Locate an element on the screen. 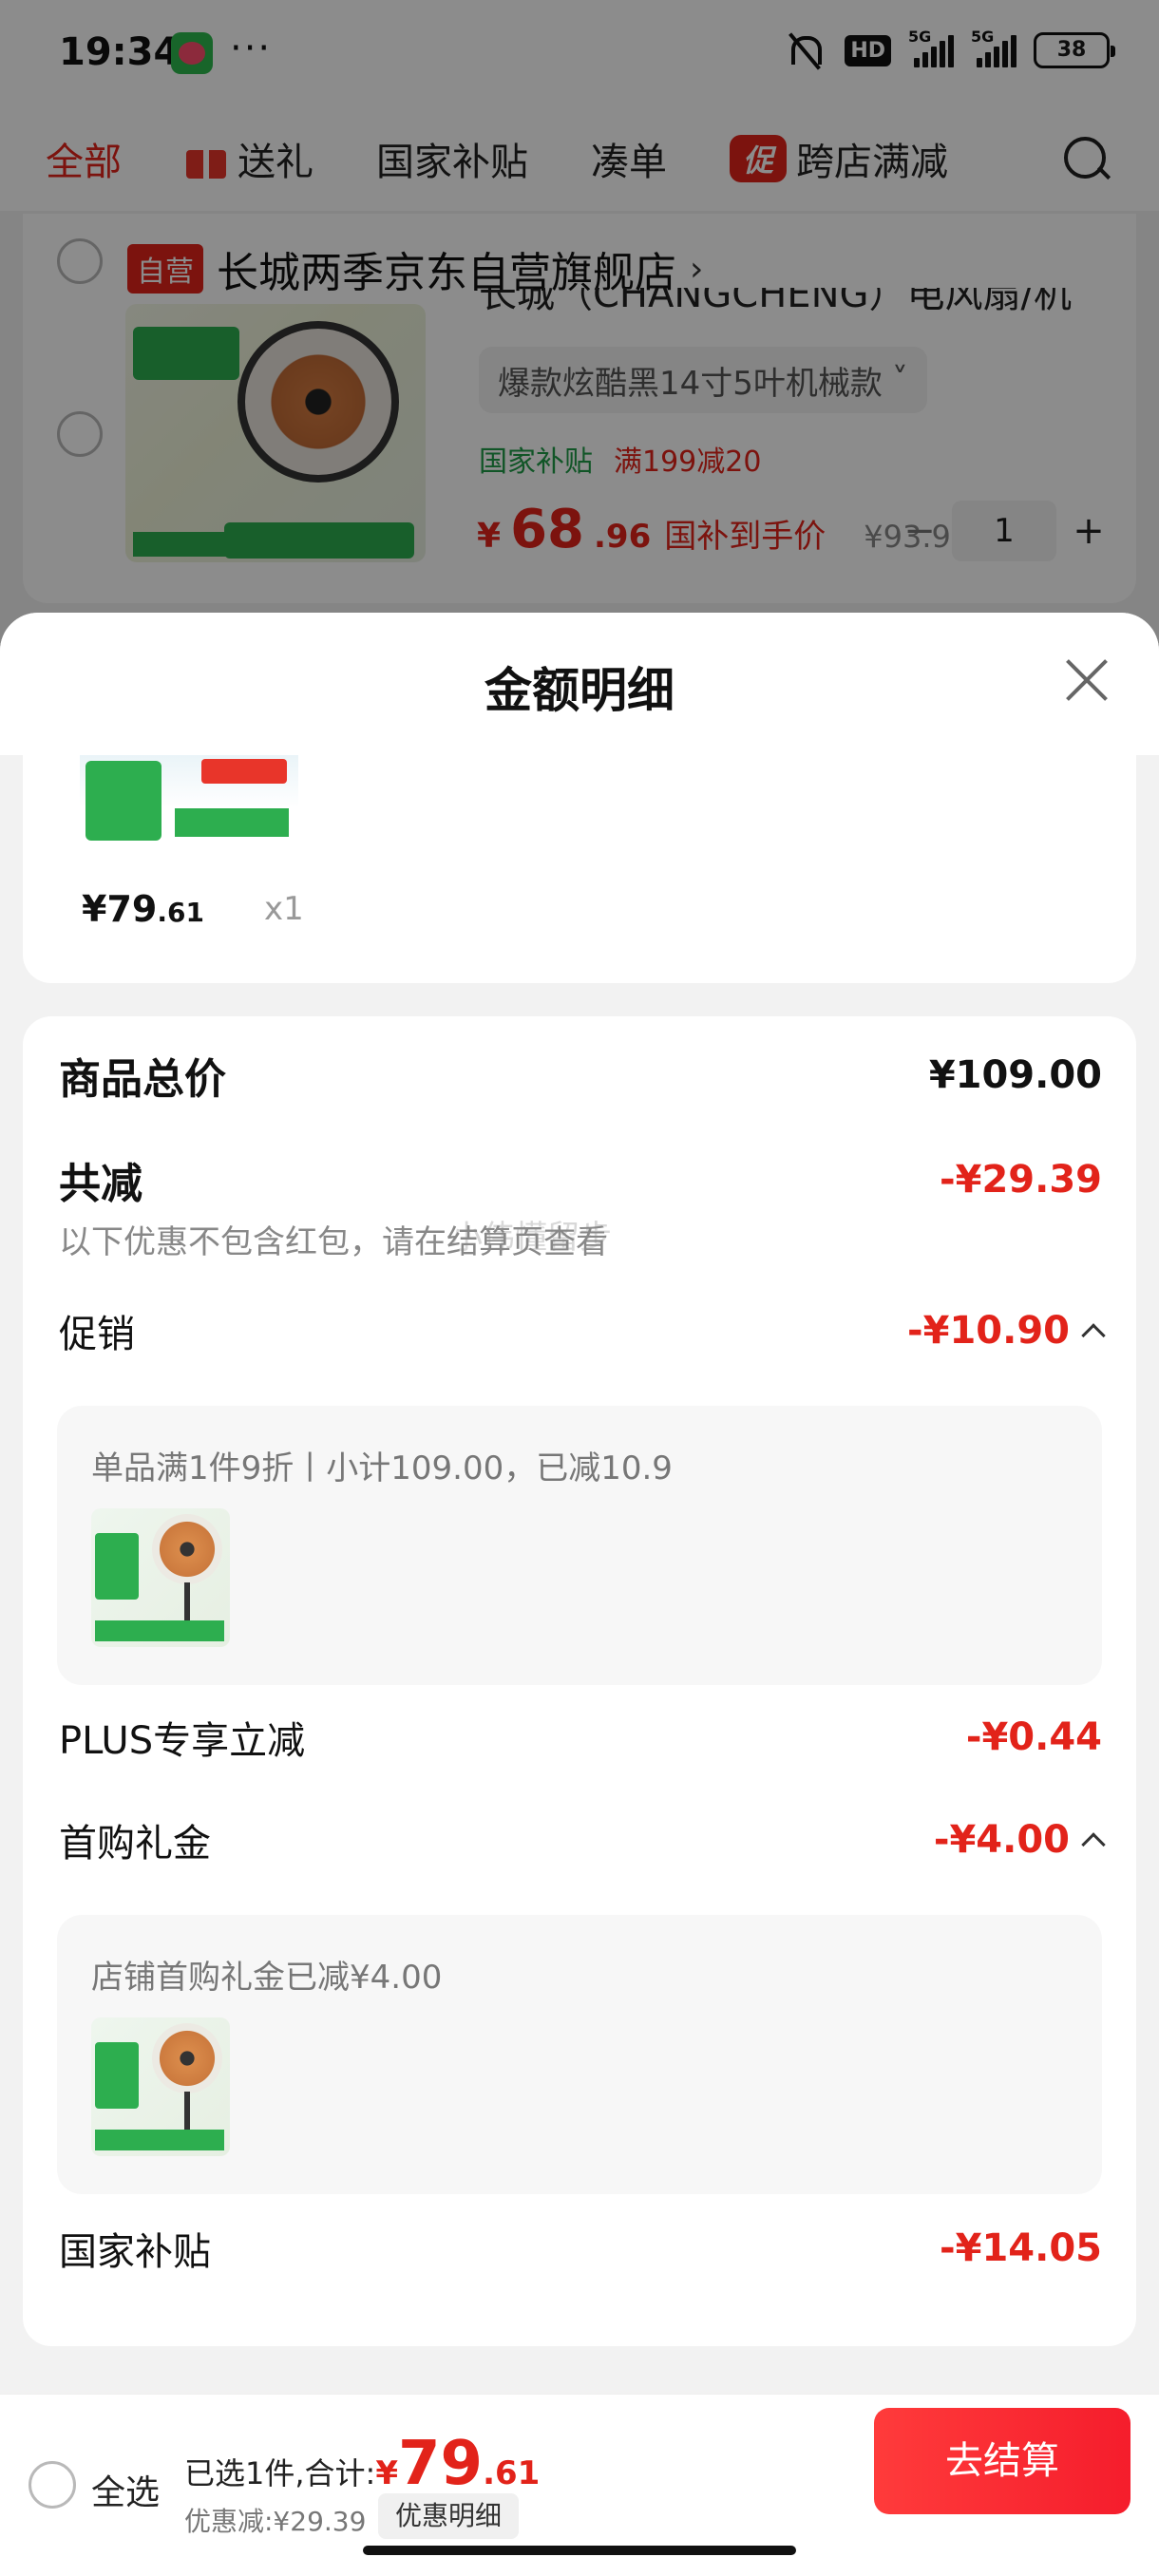 The height and width of the screenshot is (2576, 1159). total-discount-label: 共减 is located at coordinates (100, 1184).